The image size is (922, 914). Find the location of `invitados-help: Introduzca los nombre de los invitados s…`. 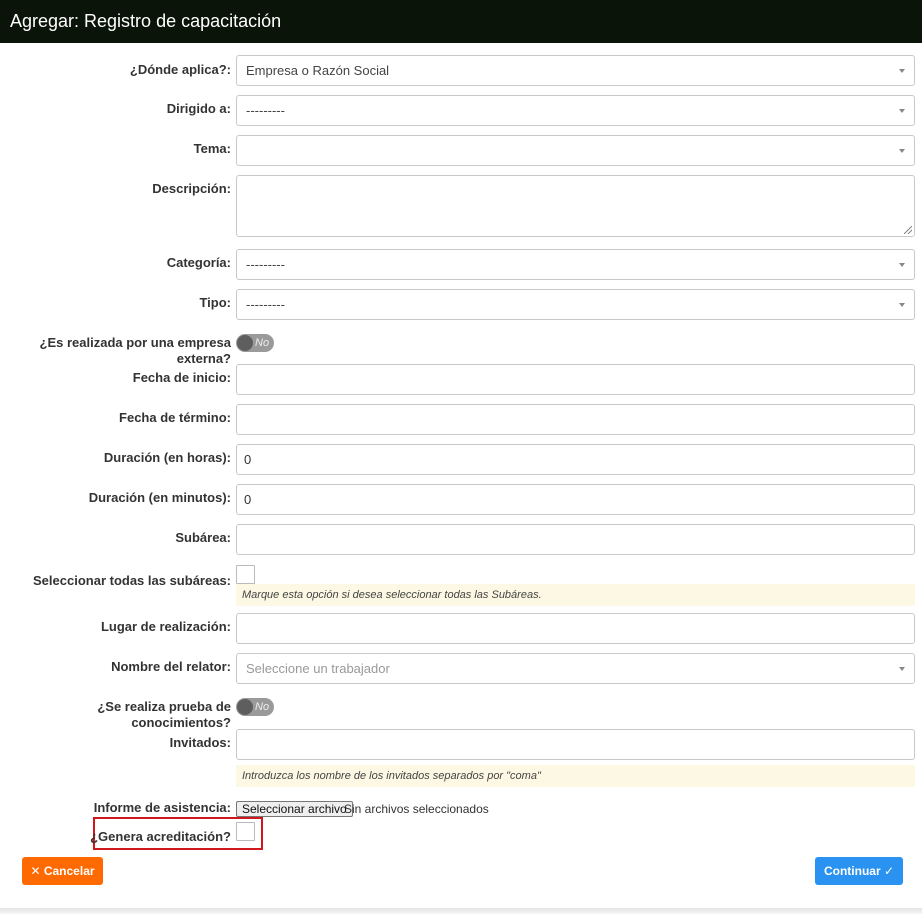

invitados-help: Introduzca los nombre de los invitados s… is located at coordinates (575, 776).